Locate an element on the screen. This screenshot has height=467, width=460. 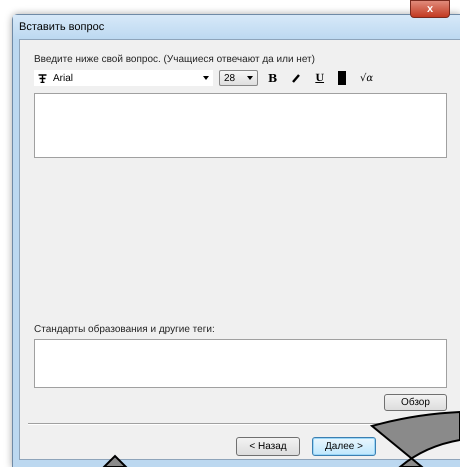
color-swatch-icon is located at coordinates (342, 78).